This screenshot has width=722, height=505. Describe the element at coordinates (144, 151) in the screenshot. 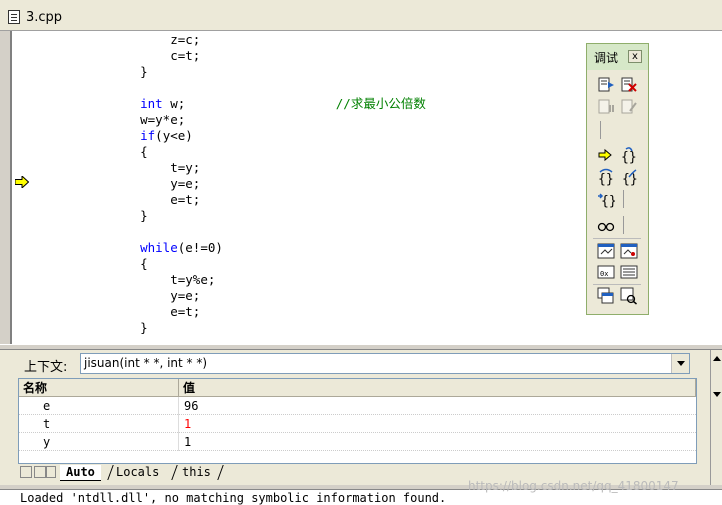

I see `code-text: {` at that location.